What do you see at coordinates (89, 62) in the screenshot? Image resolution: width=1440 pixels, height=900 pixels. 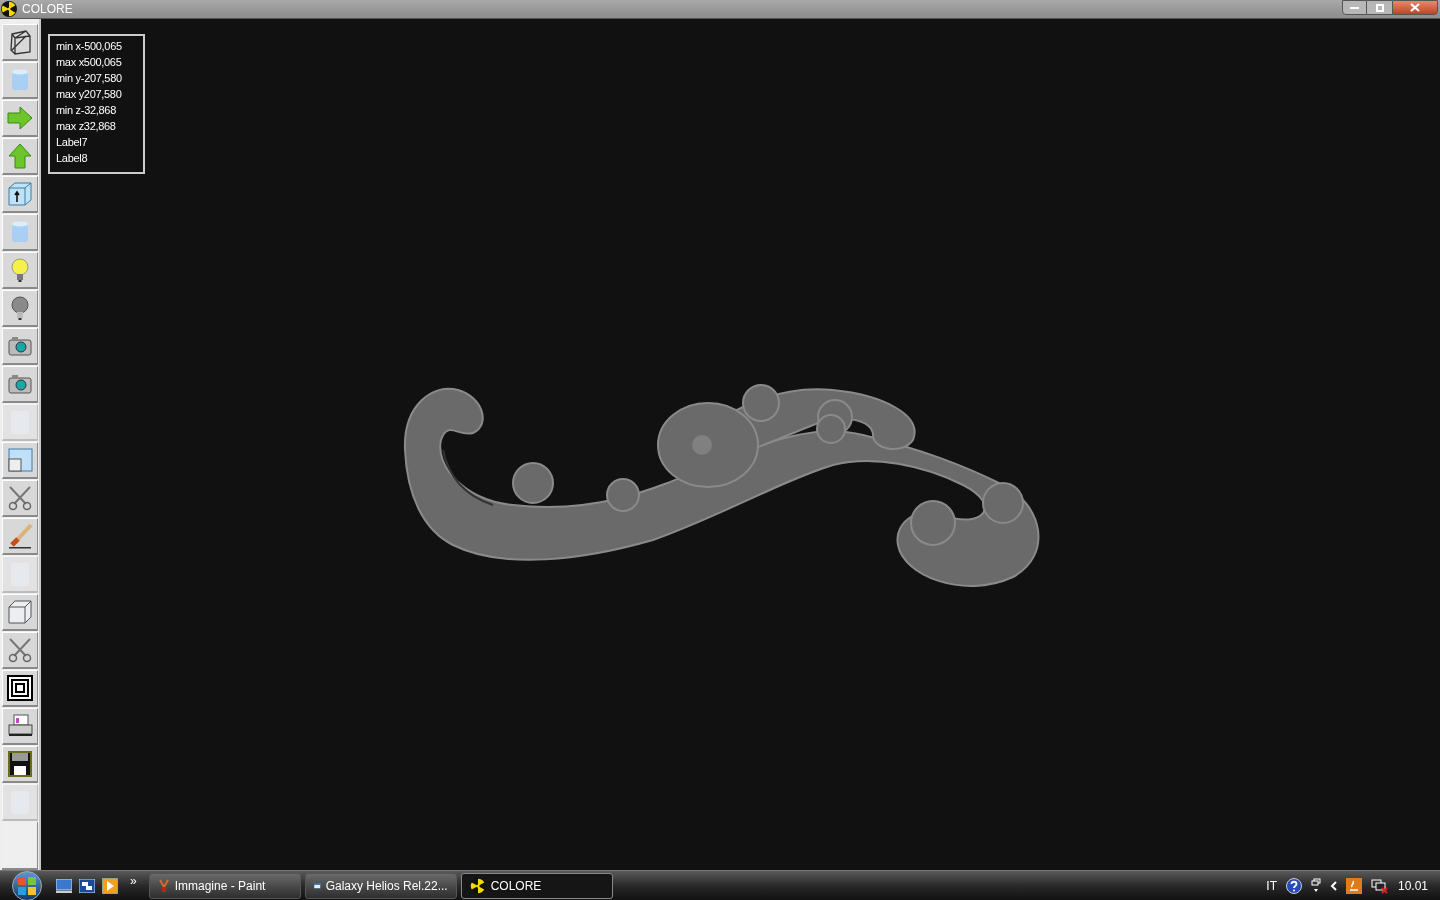 I see `info-label: max x500,065` at bounding box center [89, 62].